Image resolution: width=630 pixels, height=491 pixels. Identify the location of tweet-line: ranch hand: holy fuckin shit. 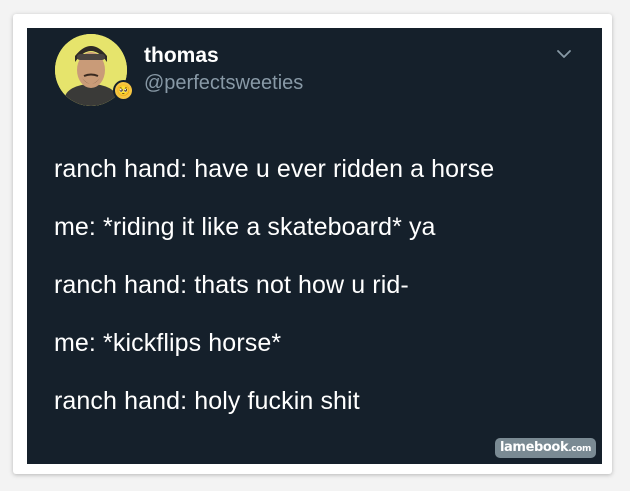
(207, 401).